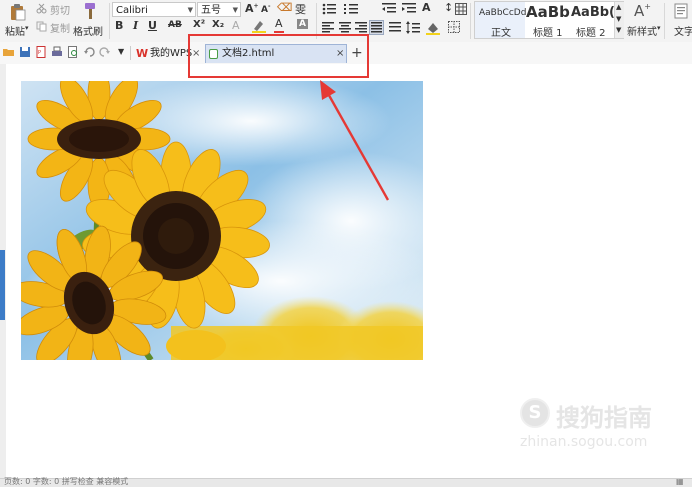 Image resolution: width=692 pixels, height=487 pixels. Describe the element at coordinates (642, 32) in the screenshot. I see `new-style-label: 新样式` at that location.